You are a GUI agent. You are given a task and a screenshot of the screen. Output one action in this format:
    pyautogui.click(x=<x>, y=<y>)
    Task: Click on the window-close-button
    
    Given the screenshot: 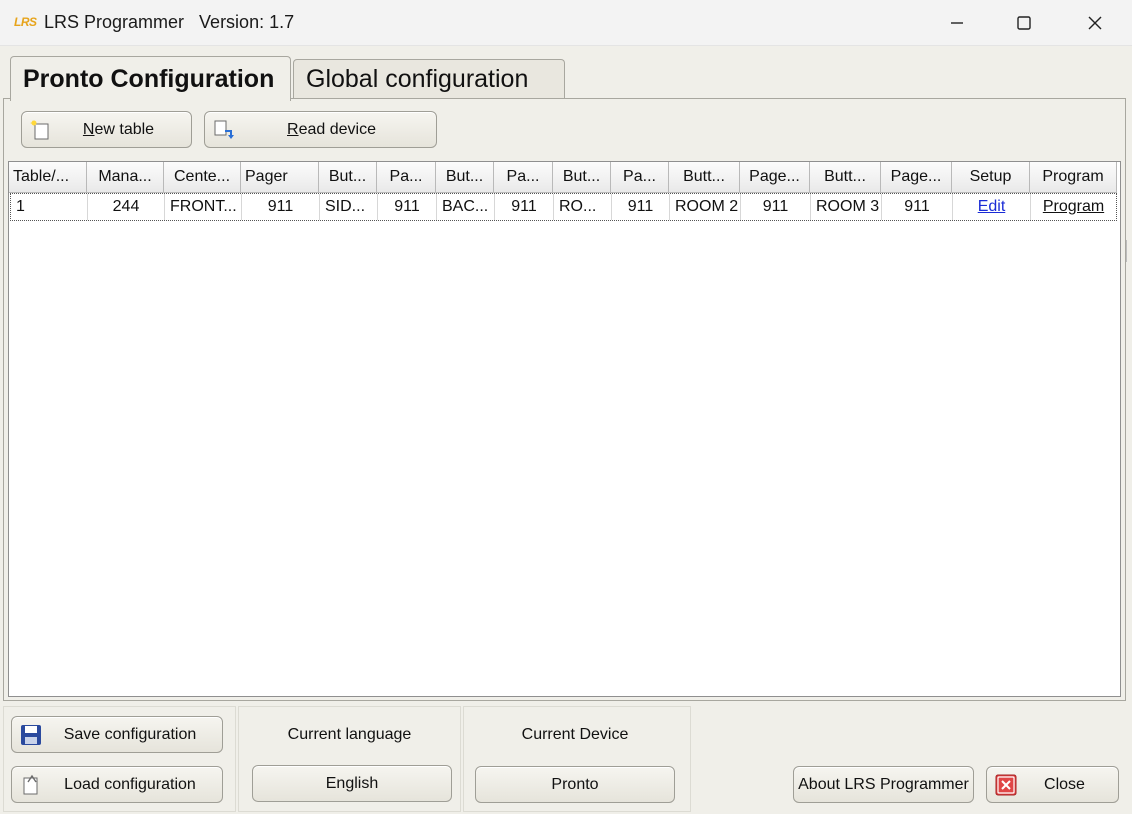 What is the action you would take?
    pyautogui.click(x=1095, y=23)
    